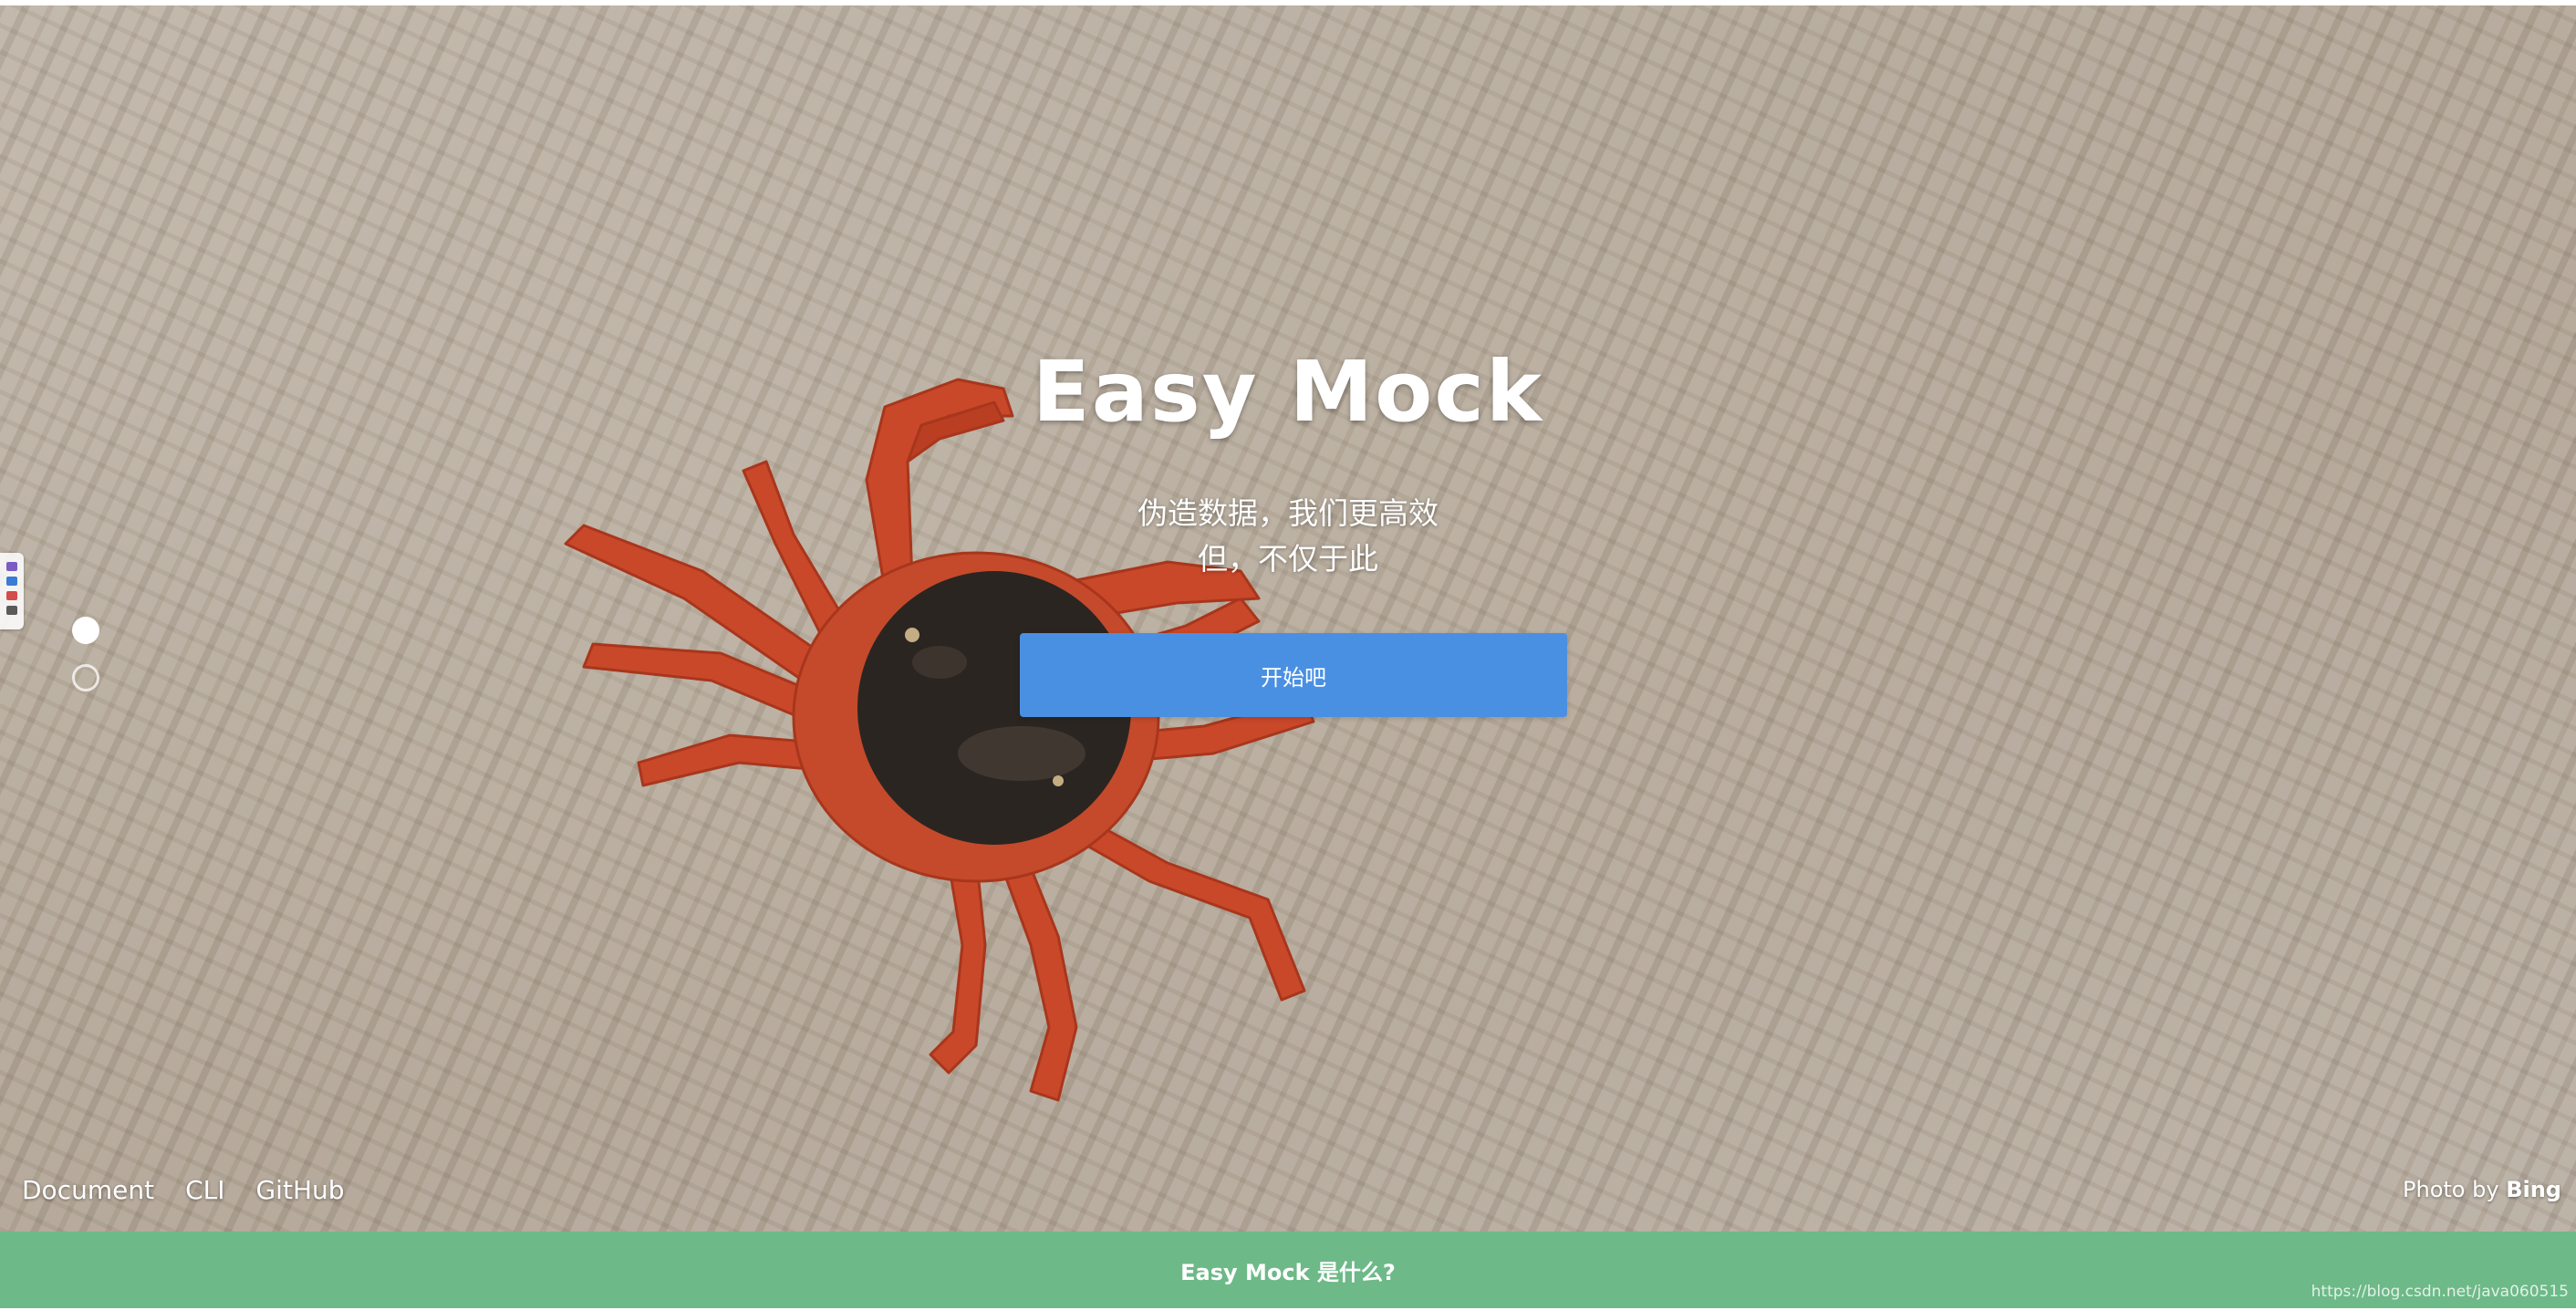  What do you see at coordinates (1288, 513) in the screenshot?
I see `subtitle-line-1: 伪造数据，我们更高效` at bounding box center [1288, 513].